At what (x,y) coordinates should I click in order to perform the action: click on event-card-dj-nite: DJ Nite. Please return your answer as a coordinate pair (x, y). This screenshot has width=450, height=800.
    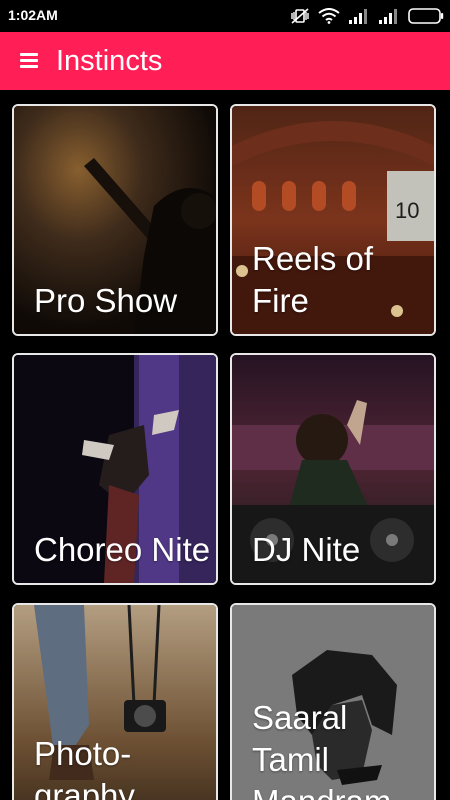
    Looking at the image, I should click on (333, 469).